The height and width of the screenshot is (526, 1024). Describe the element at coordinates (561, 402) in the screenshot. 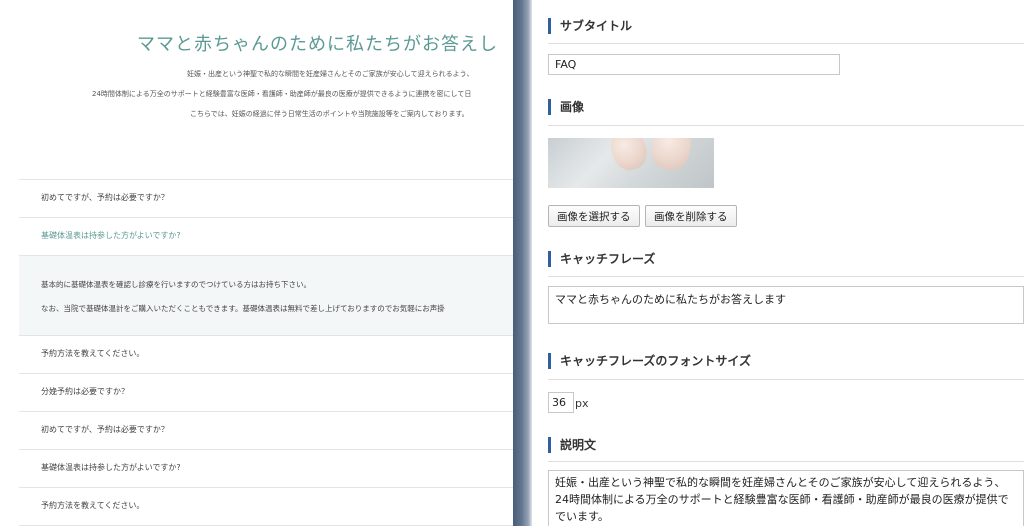

I see `font-size-input` at that location.